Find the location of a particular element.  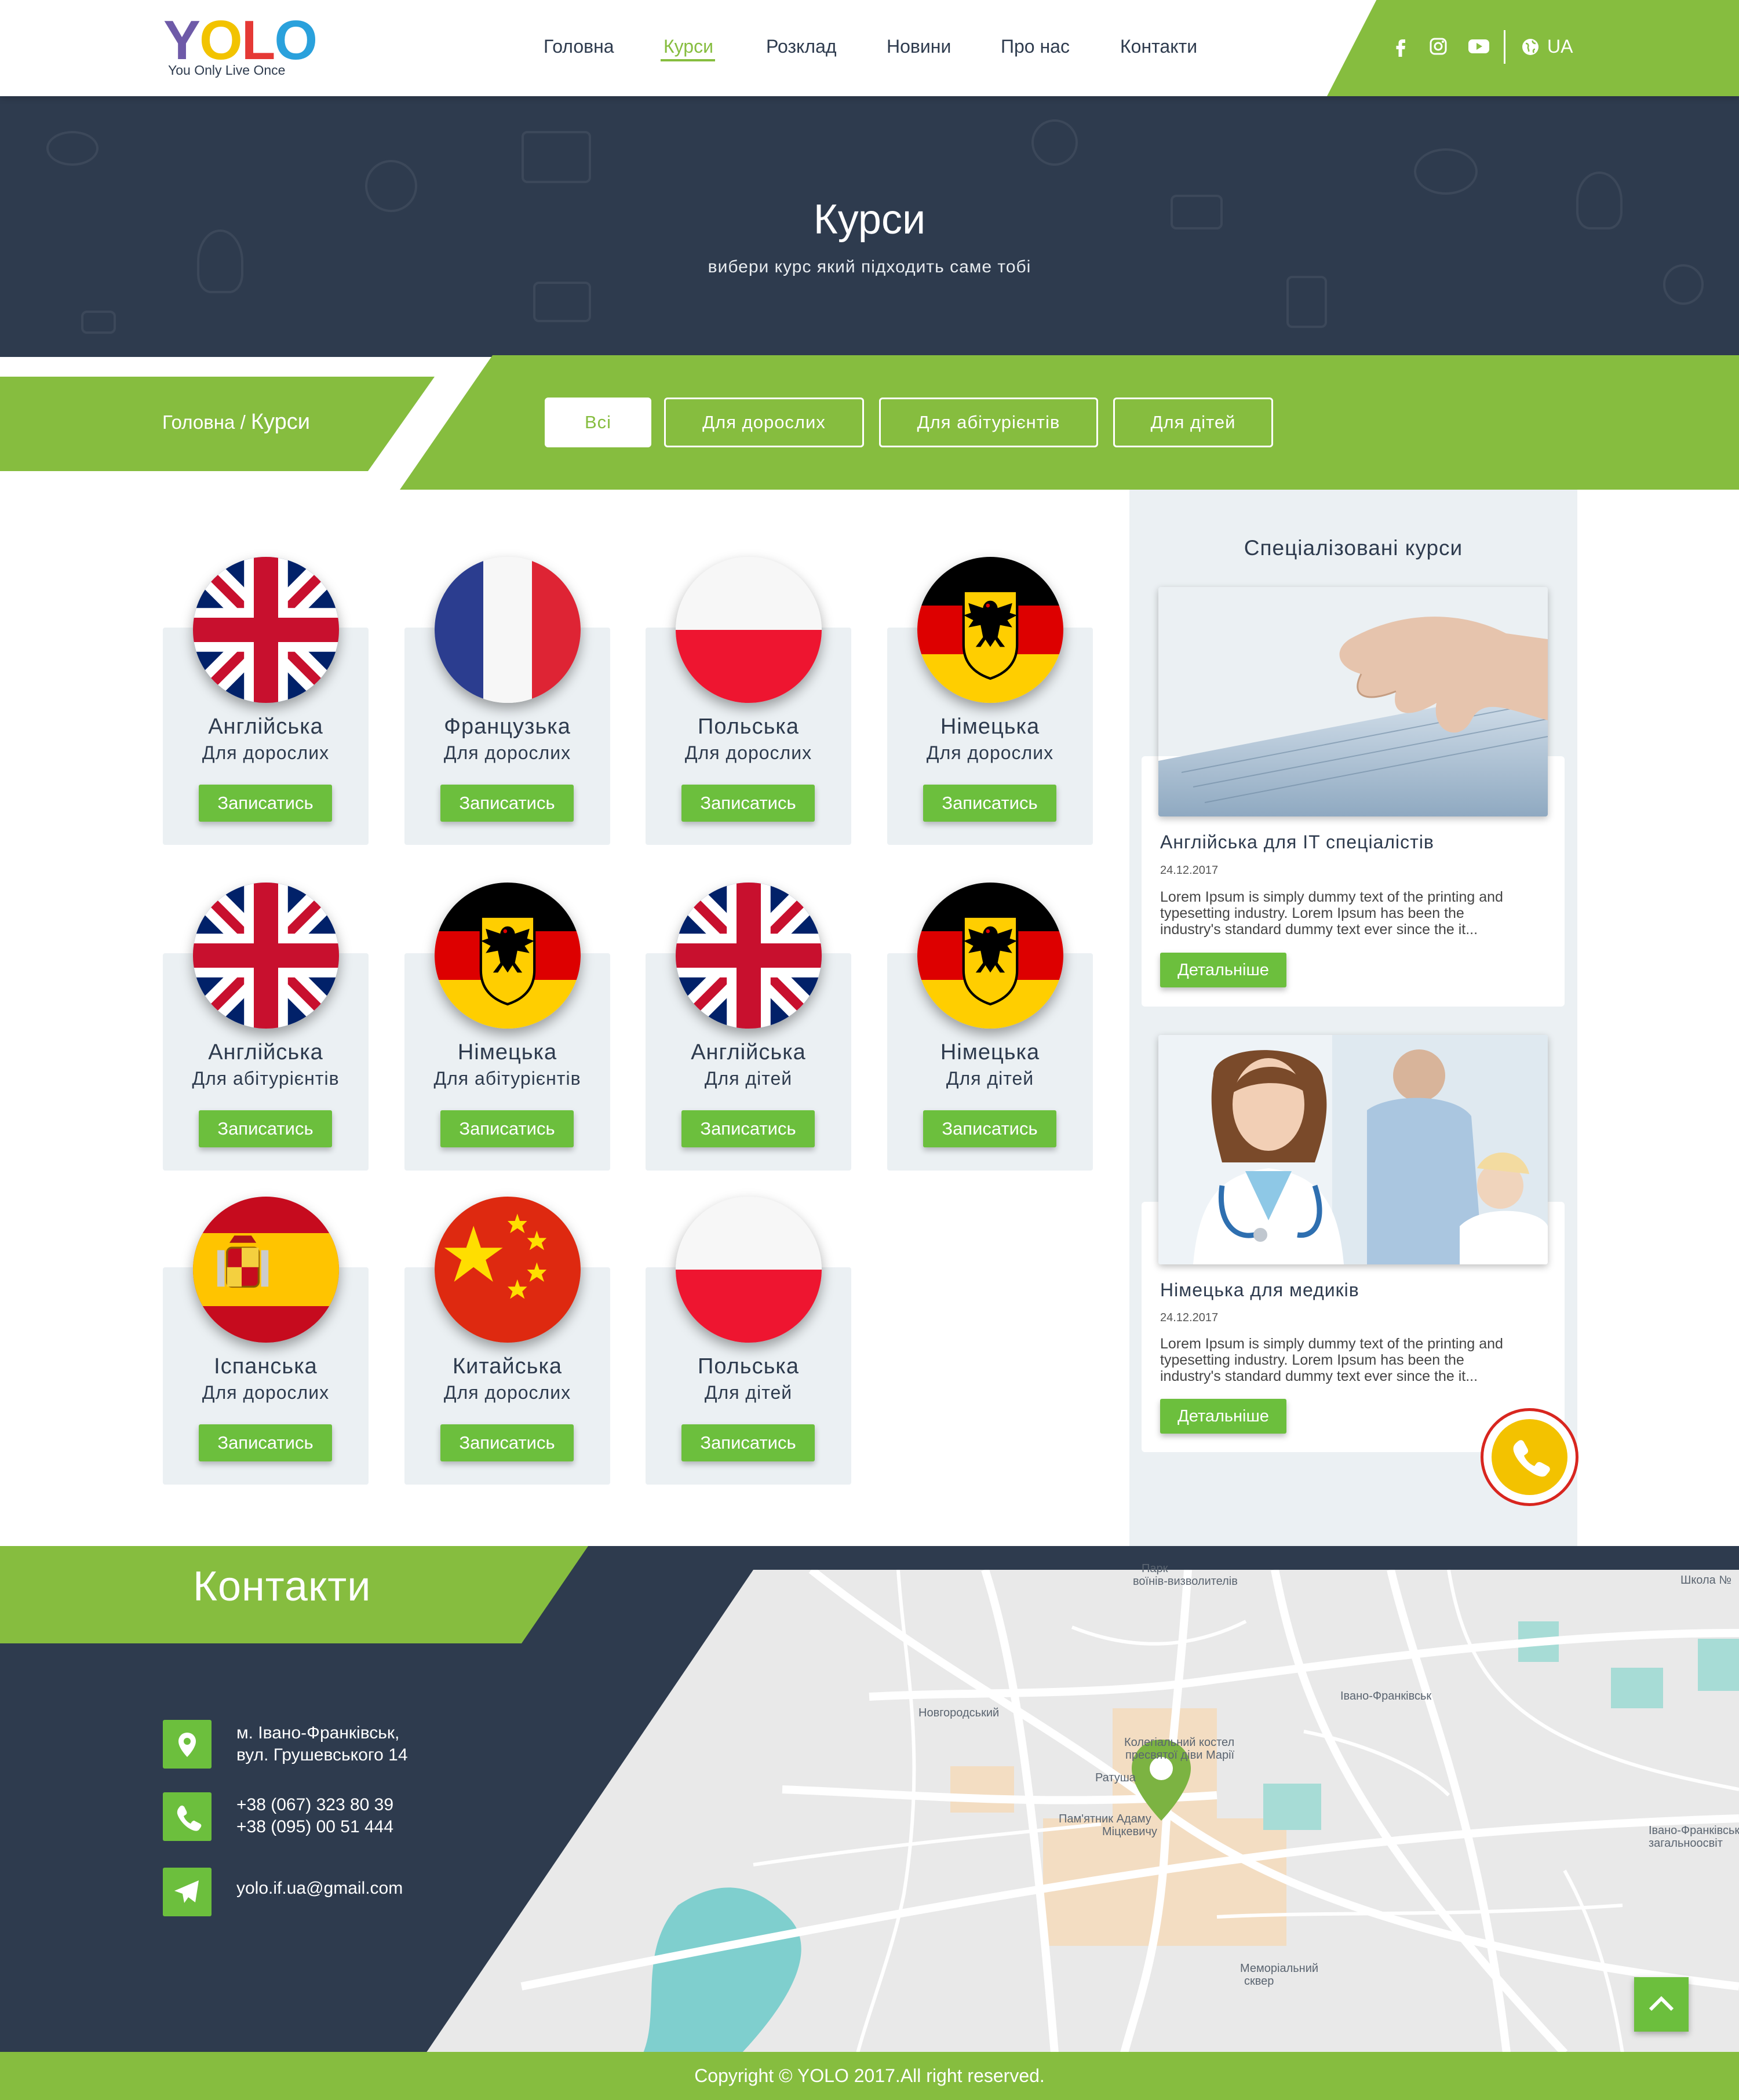

filter-adults-button: Для дорослих is located at coordinates (764, 422).